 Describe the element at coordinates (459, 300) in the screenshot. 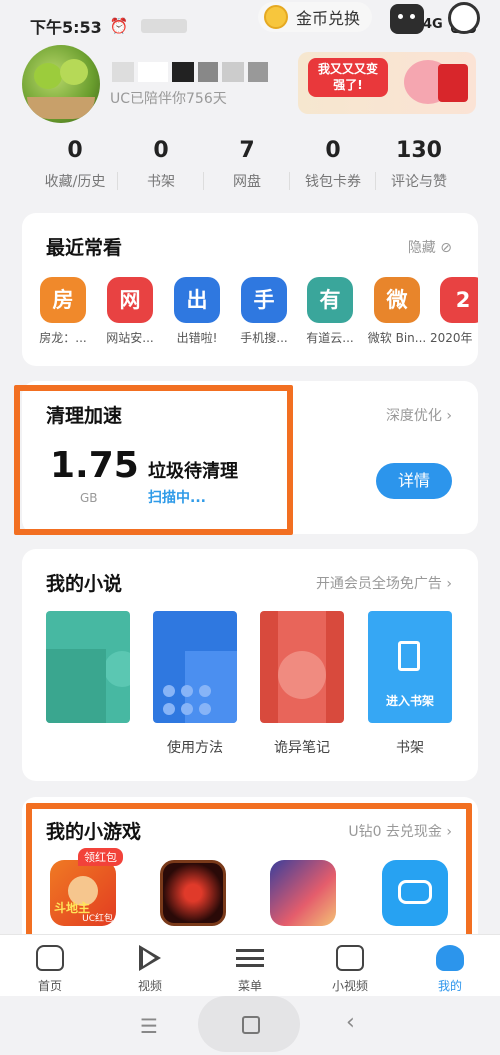

I see `app-icon: 2` at that location.